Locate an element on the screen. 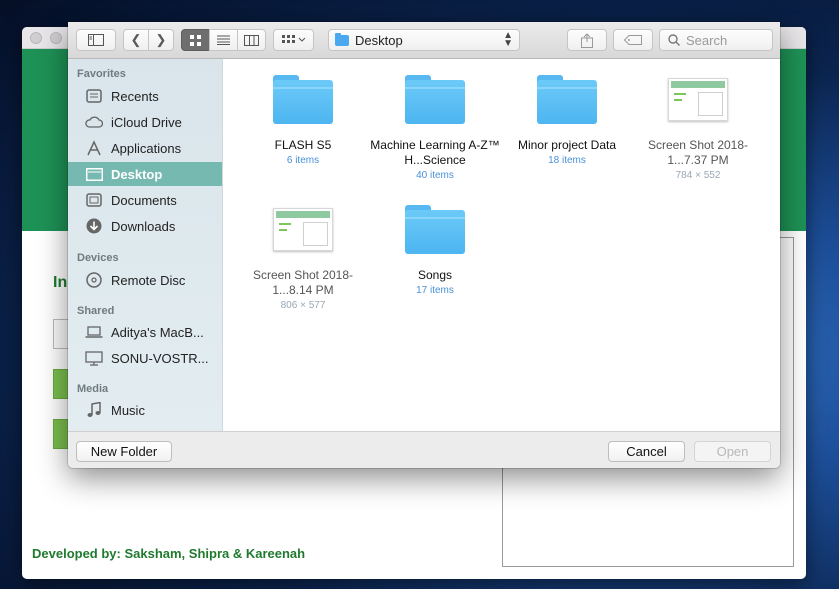  new-folder-button: New Folder is located at coordinates (124, 451).